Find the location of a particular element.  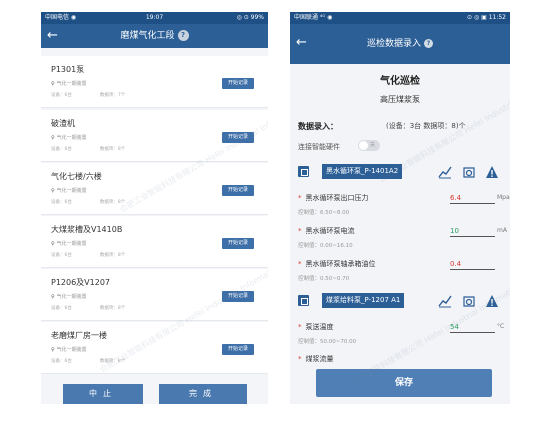

list-item-title: 破渣机 is located at coordinates (63, 123).